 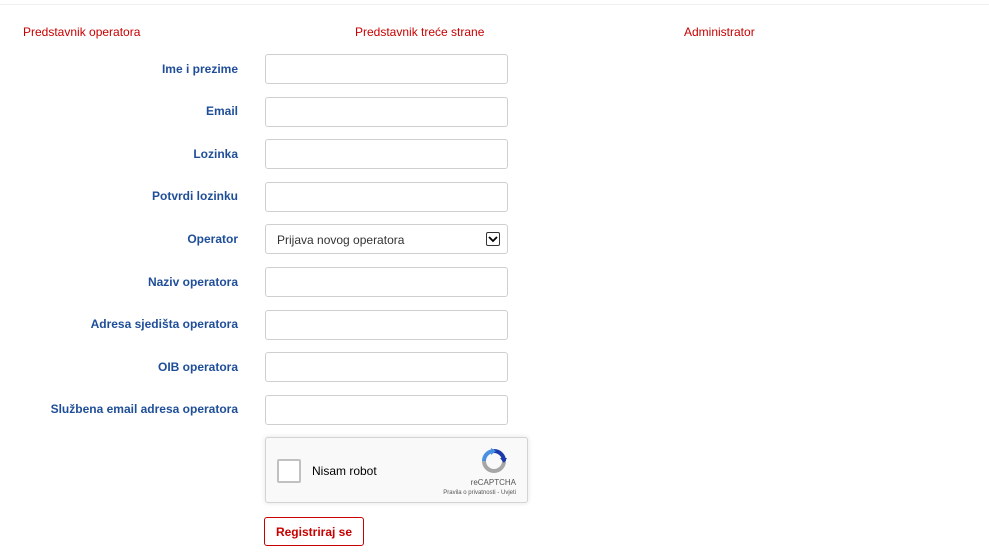 What do you see at coordinates (386, 69) in the screenshot?
I see `full-name-input` at bounding box center [386, 69].